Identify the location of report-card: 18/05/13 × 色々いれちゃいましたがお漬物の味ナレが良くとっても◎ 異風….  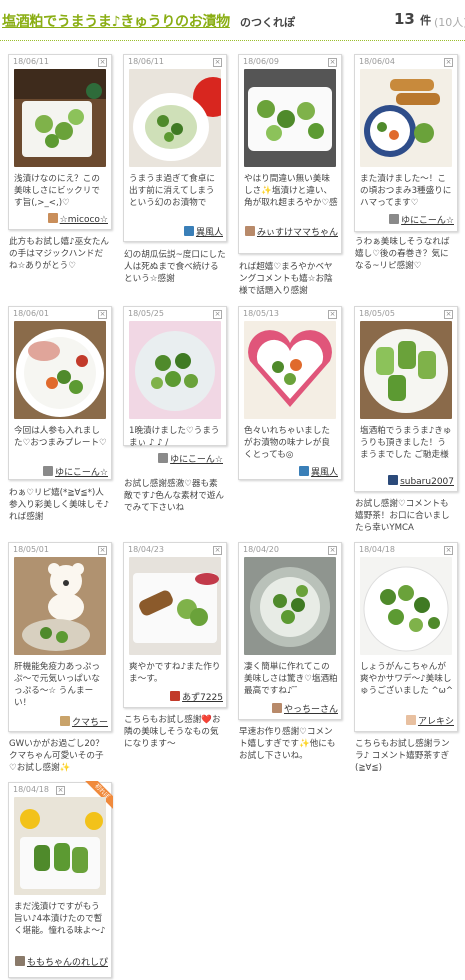
(290, 393).